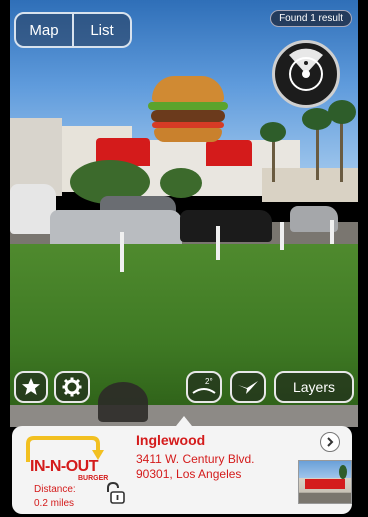 Image resolution: width=368 pixels, height=517 pixels. I want to click on logo-subtext: BURGER, so click(93, 478).